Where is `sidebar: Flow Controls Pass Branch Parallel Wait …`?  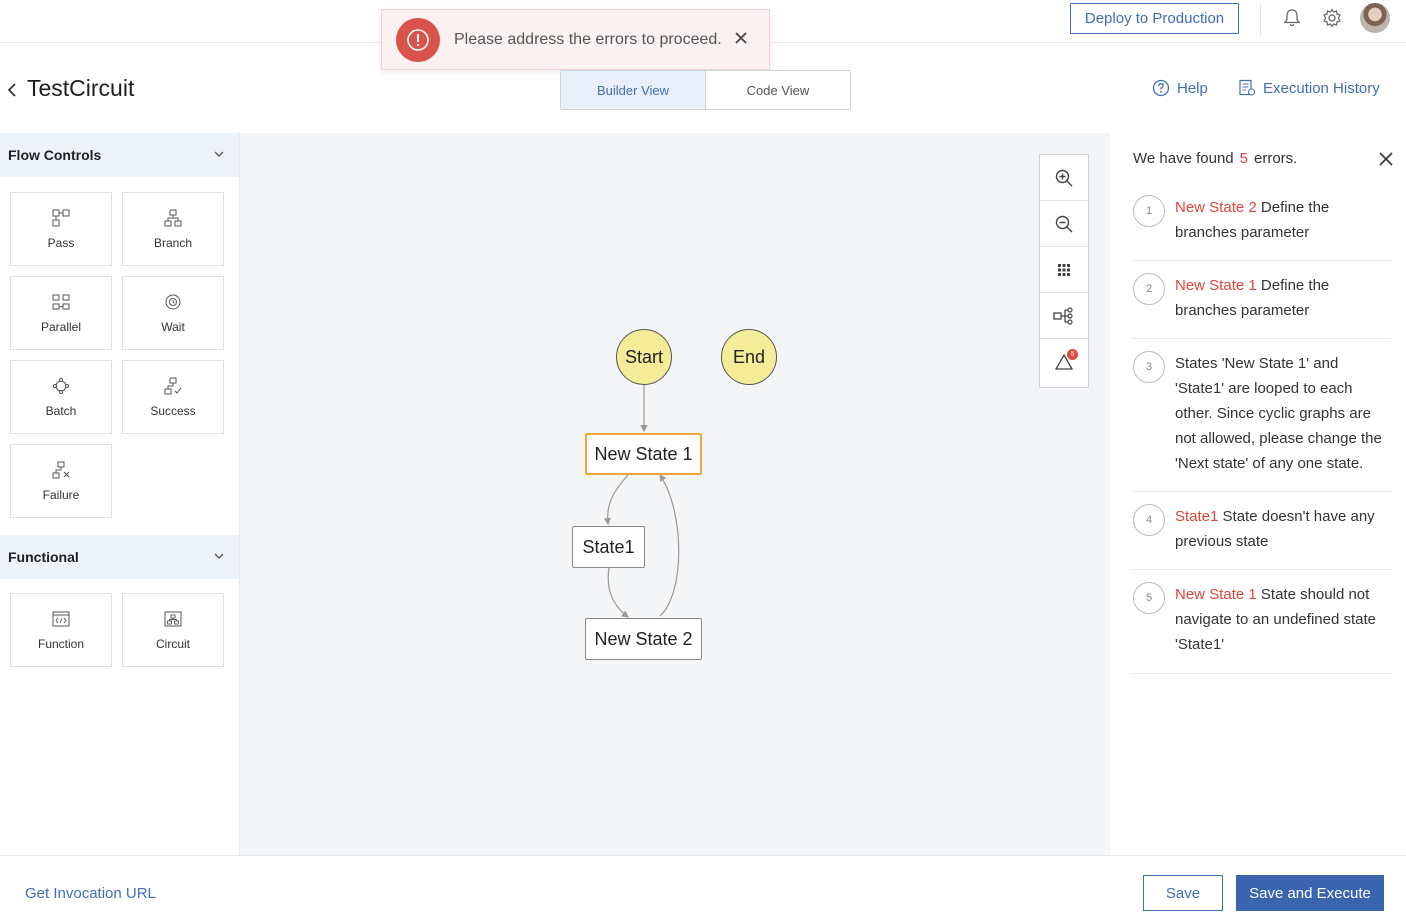 sidebar: Flow Controls Pass Branch Parallel Wait … is located at coordinates (120, 494).